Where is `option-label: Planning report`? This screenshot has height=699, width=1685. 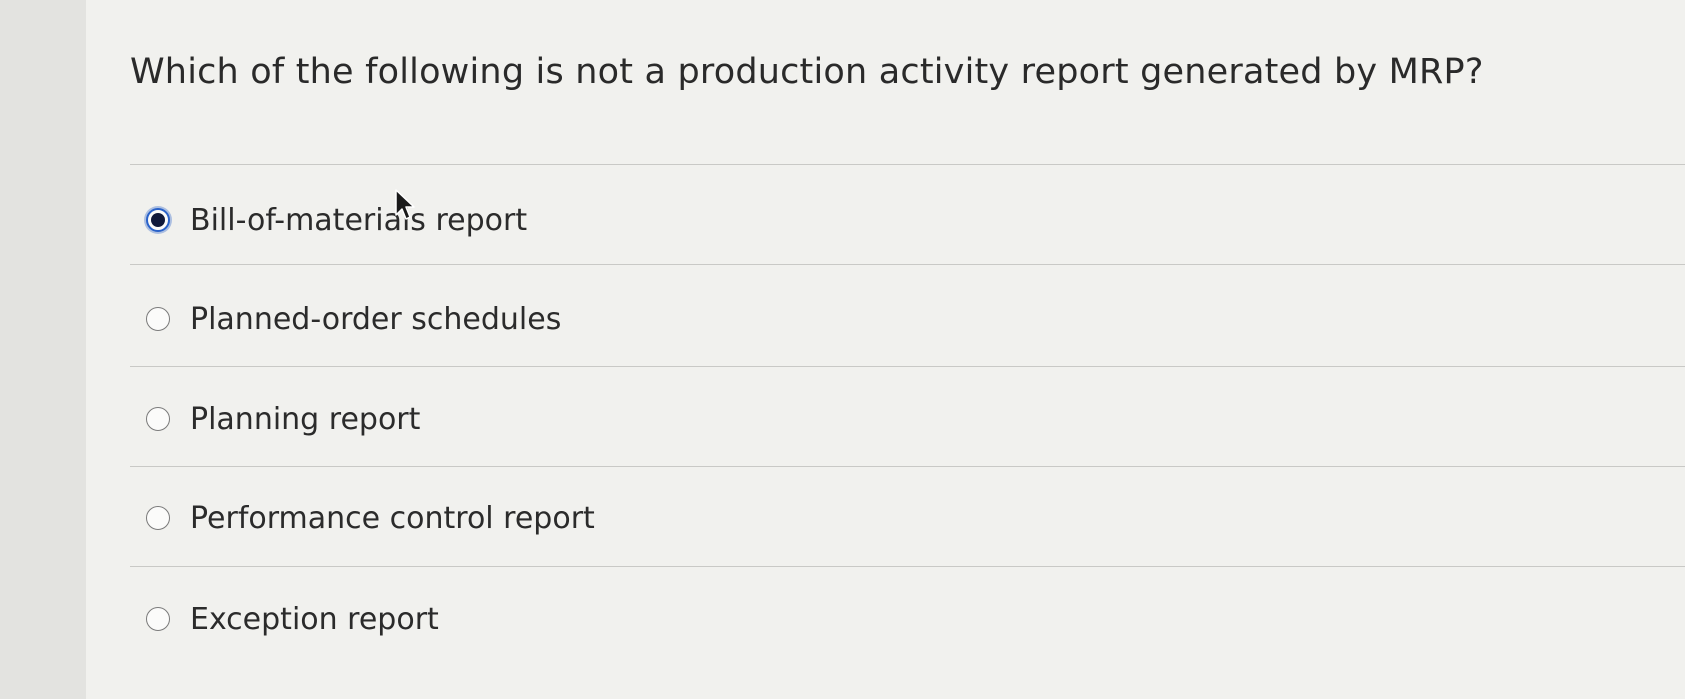 option-label: Planning report is located at coordinates (305, 419).